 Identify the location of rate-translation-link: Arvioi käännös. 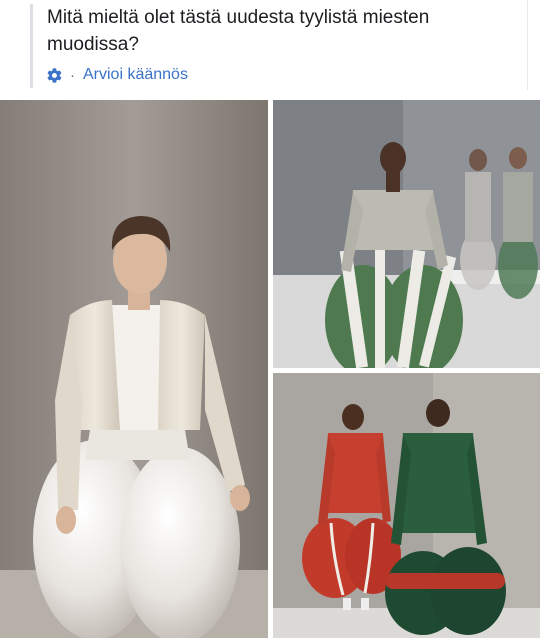
(135, 75).